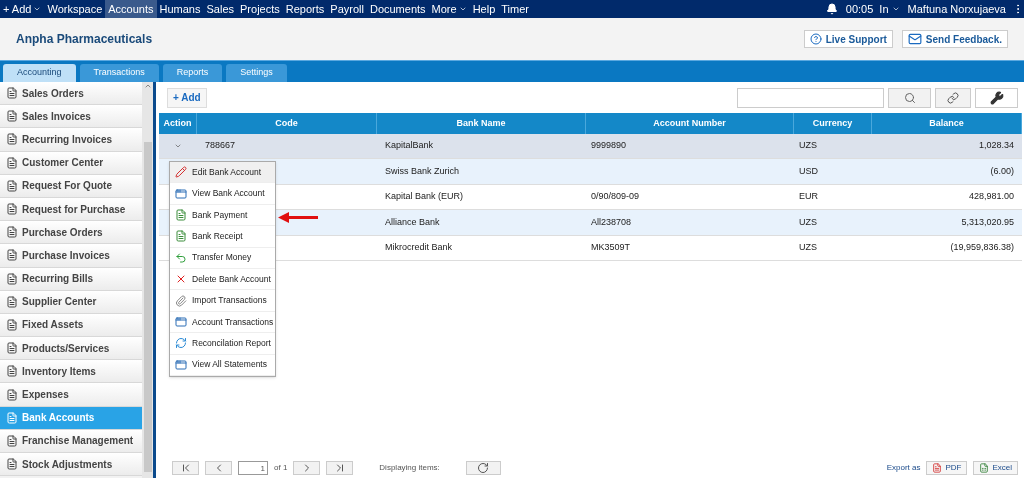 The image size is (1024, 478). I want to click on nav-link: + Add, so click(22, 9).